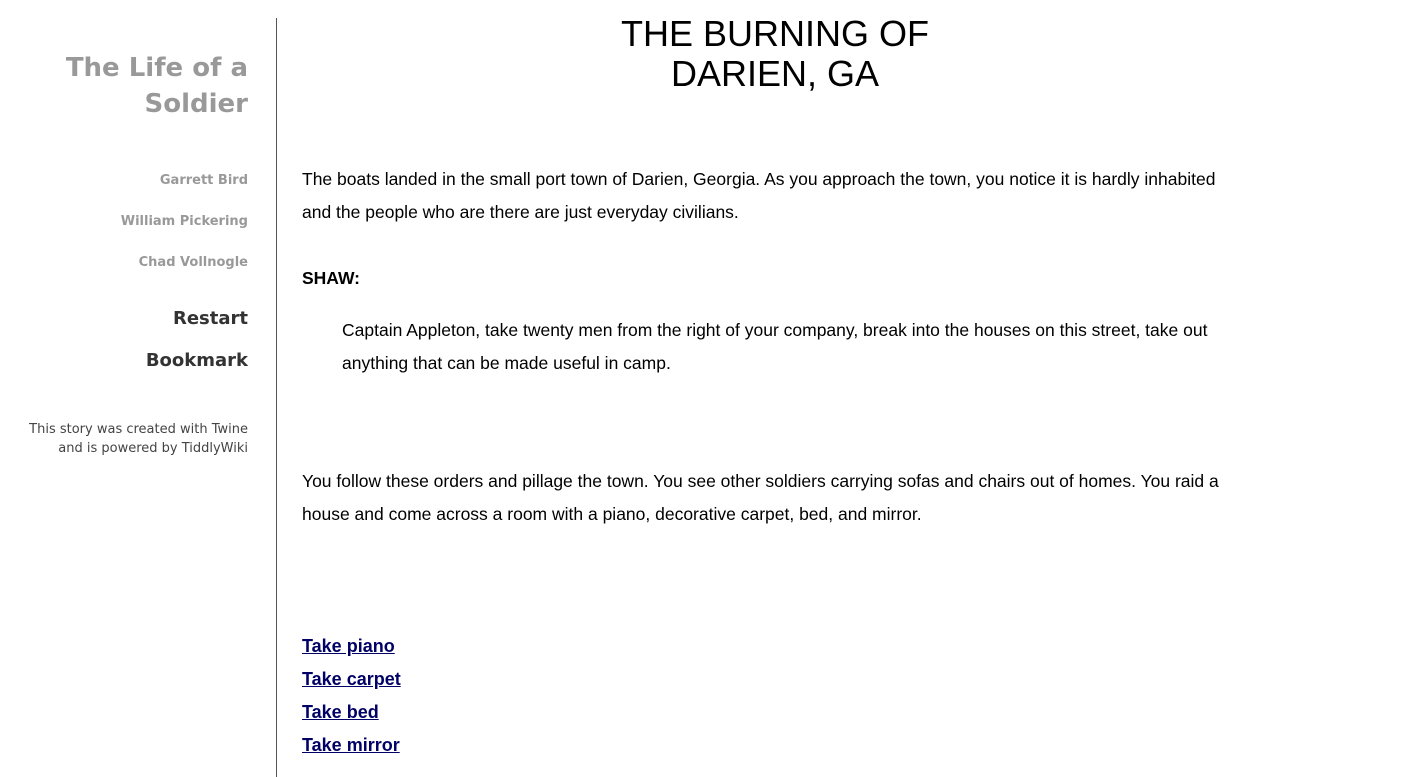  Describe the element at coordinates (203, 180) in the screenshot. I see `author-garrett-bird: Garrett Bird` at that location.